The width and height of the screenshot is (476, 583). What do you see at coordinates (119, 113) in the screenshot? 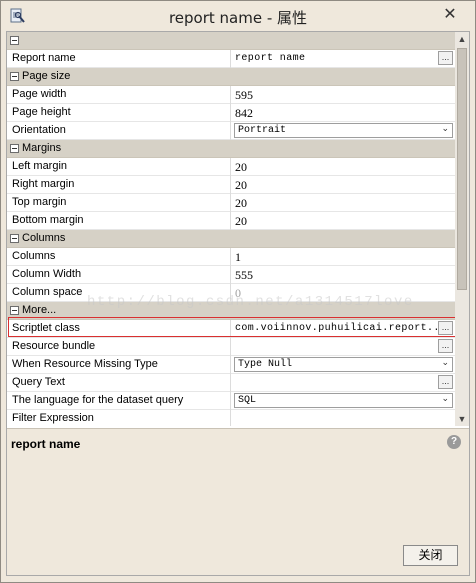
I see `property-name: Page height` at bounding box center [119, 113].